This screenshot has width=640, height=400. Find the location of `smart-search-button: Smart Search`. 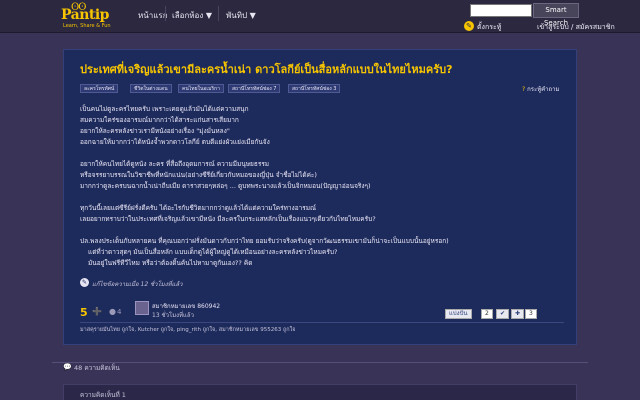

smart-search-button: Smart Search is located at coordinates (556, 15).